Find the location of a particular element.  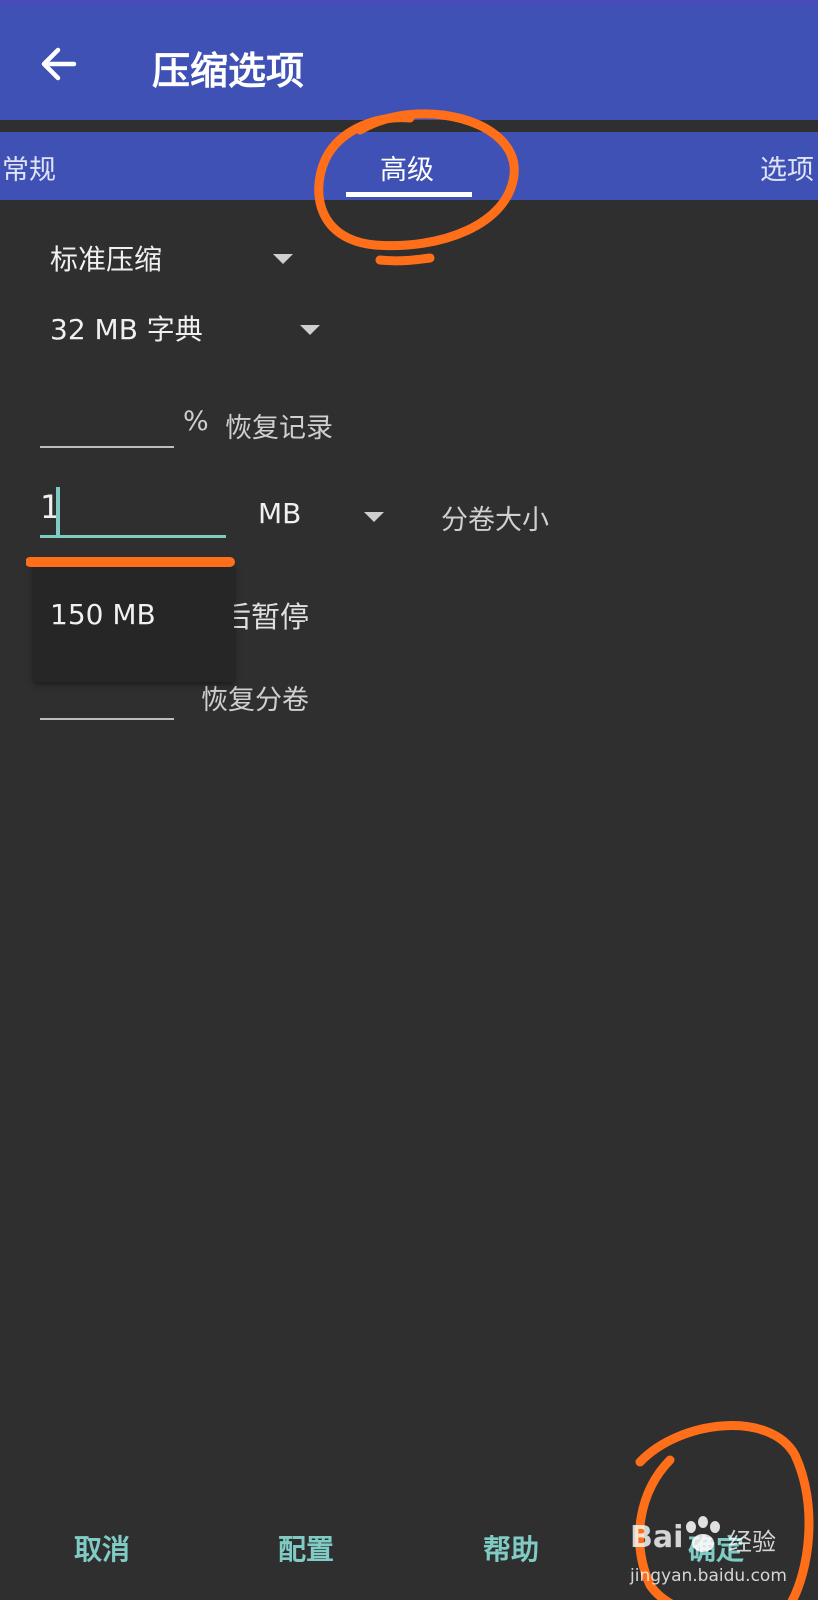

text-cursor is located at coordinates (58, 512).